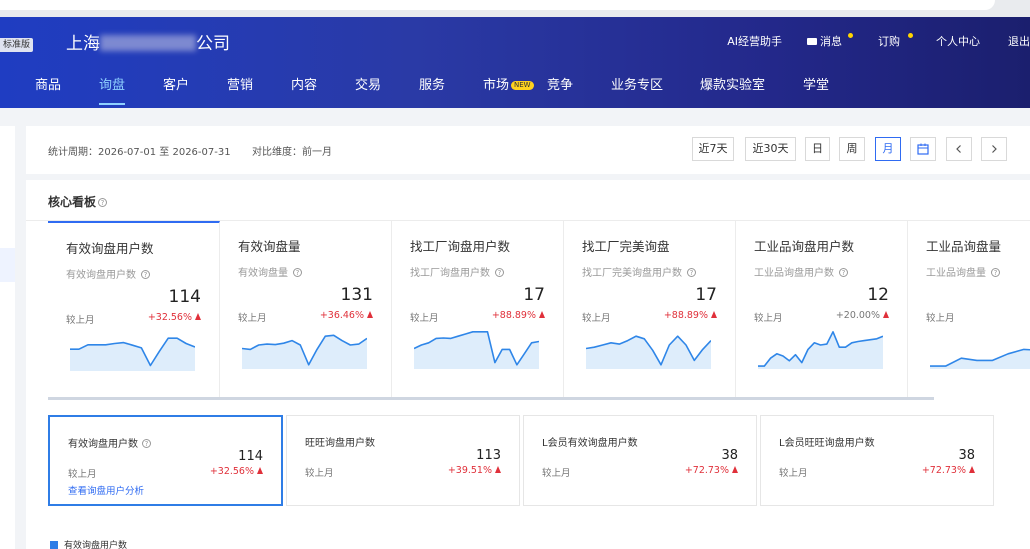  I want to click on card-value: 17, so click(706, 295).